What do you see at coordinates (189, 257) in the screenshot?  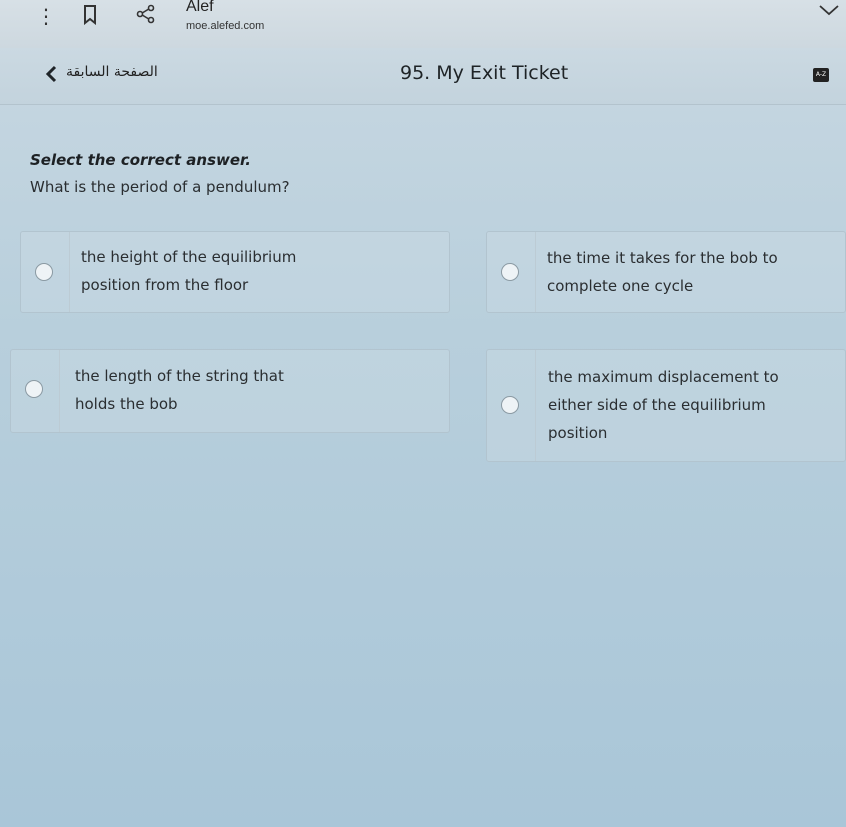 I see `option-line: the height of the equilibrium` at bounding box center [189, 257].